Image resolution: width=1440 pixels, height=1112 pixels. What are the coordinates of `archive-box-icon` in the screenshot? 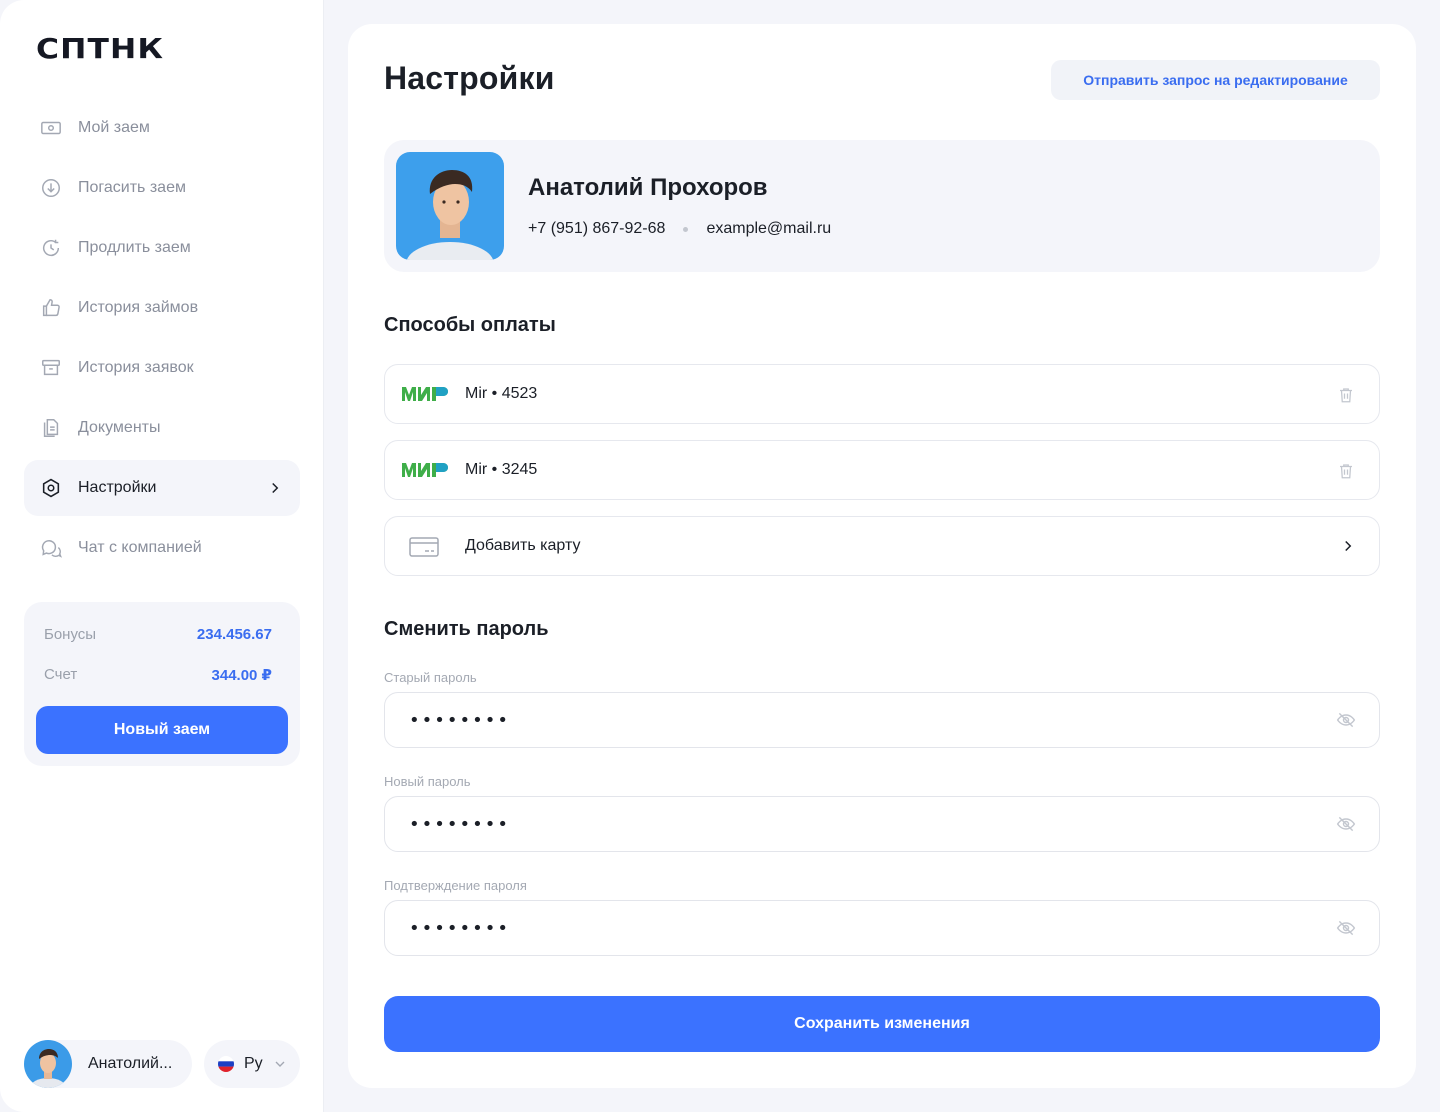 It's located at (51, 368).